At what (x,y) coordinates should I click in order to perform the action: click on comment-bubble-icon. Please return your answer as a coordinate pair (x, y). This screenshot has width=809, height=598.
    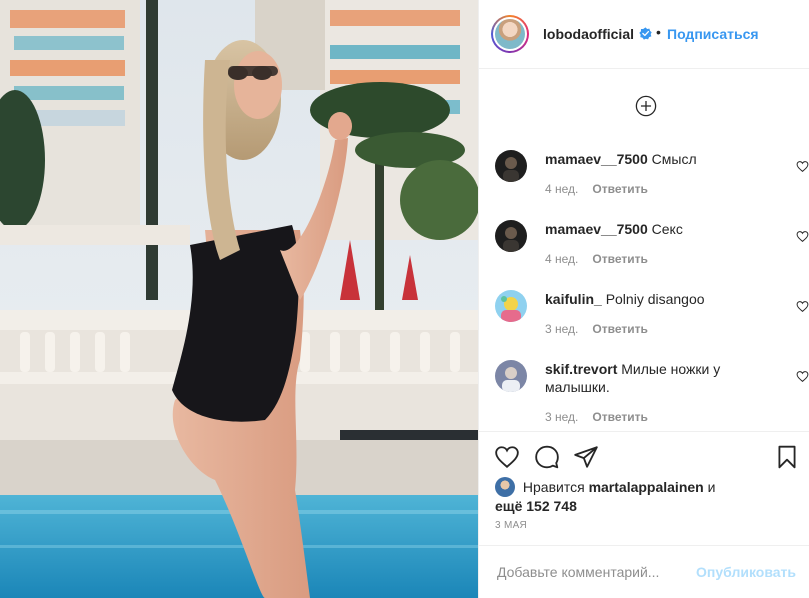
    Looking at the image, I should click on (547, 457).